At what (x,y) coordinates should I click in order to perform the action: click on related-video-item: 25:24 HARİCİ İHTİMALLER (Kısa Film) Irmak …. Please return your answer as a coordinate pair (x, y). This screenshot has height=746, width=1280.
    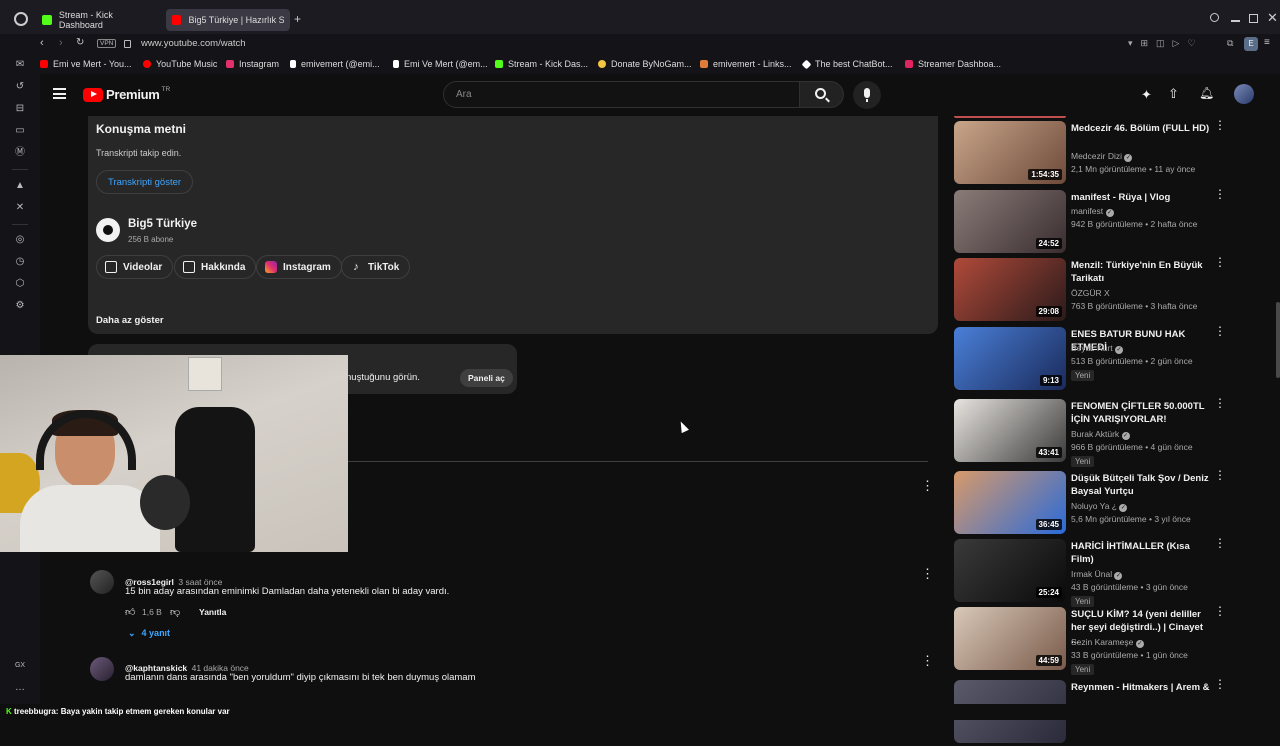
    Looking at the image, I should click on (1094, 572).